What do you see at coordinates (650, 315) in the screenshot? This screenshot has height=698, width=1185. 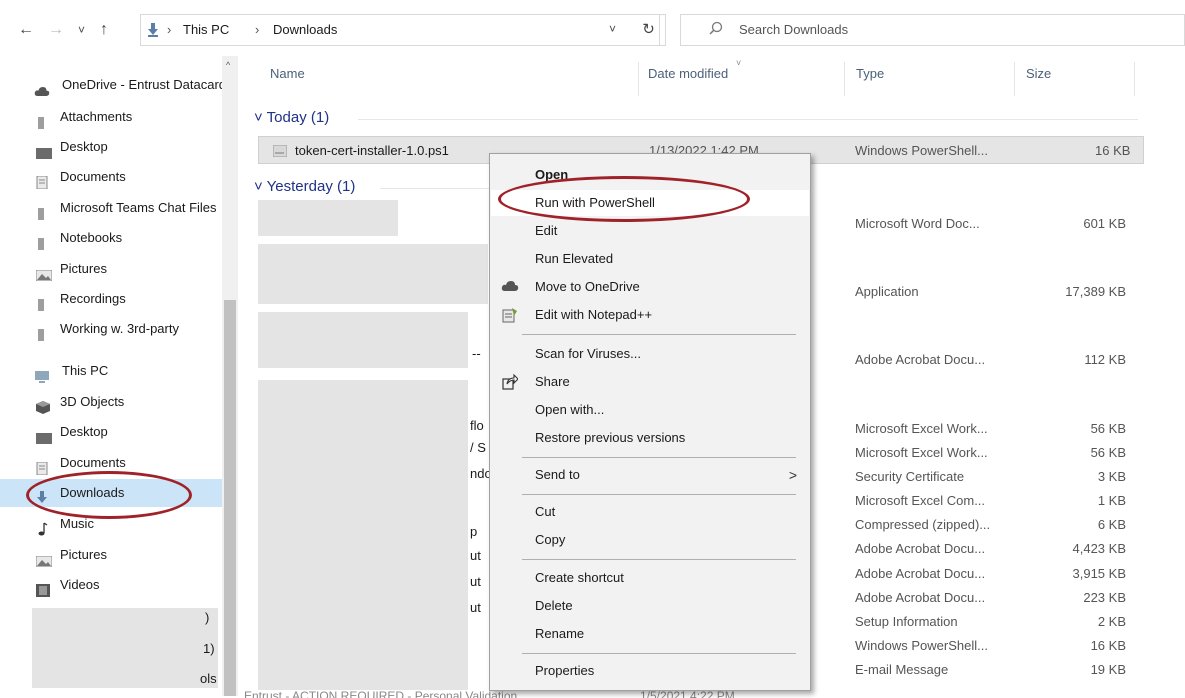 I see `menu-item-edit-with-notepad: Edit with Notepad++` at bounding box center [650, 315].